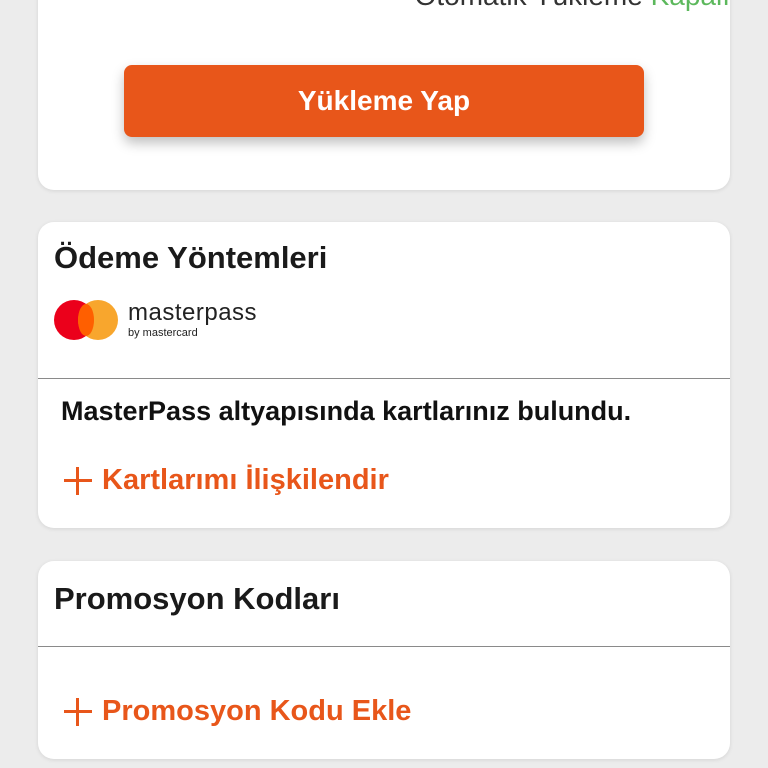 The width and height of the screenshot is (768, 768). What do you see at coordinates (191, 257) in the screenshot?
I see `payment-methods-title: Ödeme Yöntemleri` at bounding box center [191, 257].